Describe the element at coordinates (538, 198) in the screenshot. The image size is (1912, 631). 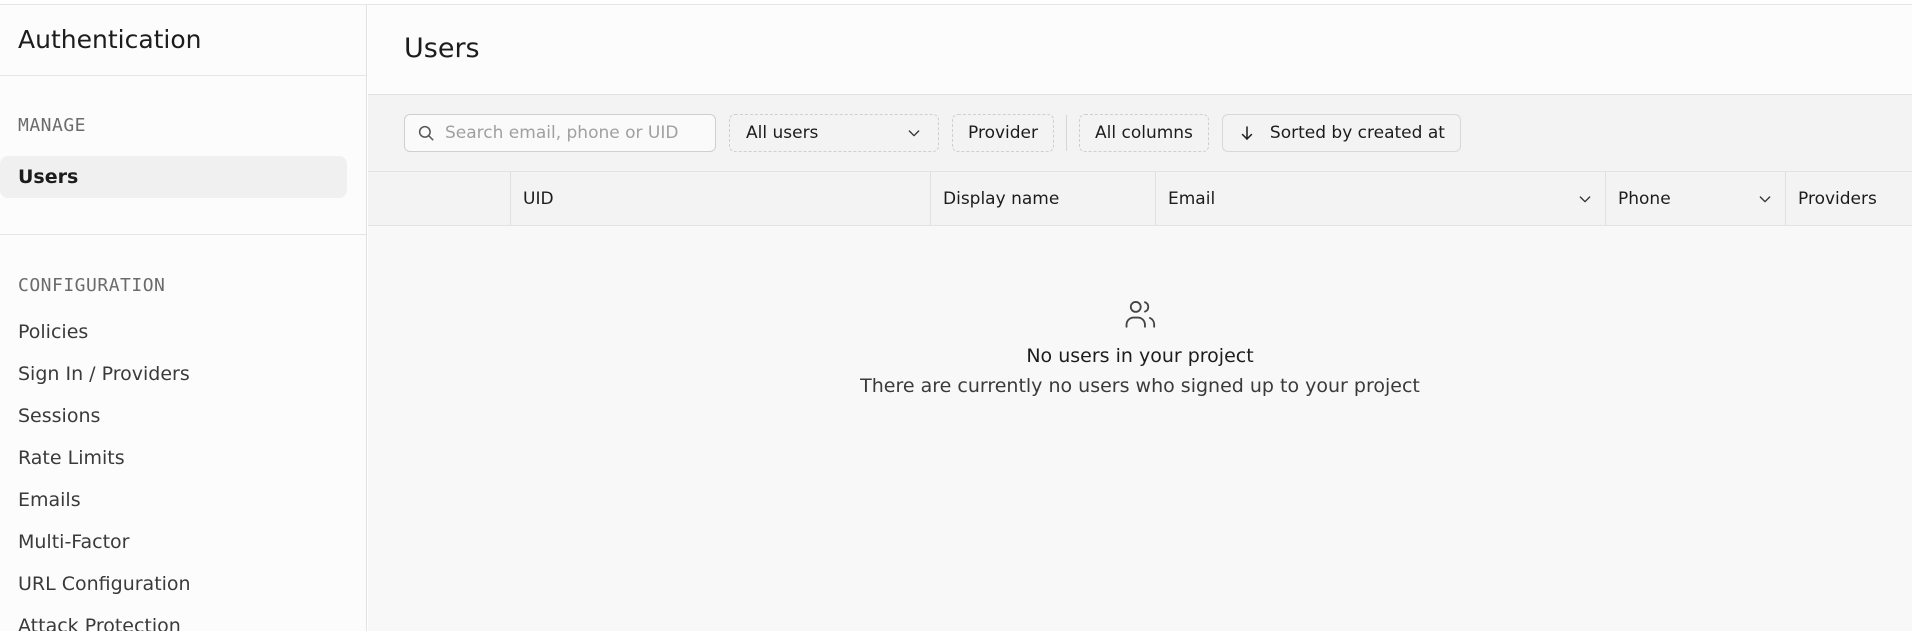
I see `column-header-label: UID` at that location.